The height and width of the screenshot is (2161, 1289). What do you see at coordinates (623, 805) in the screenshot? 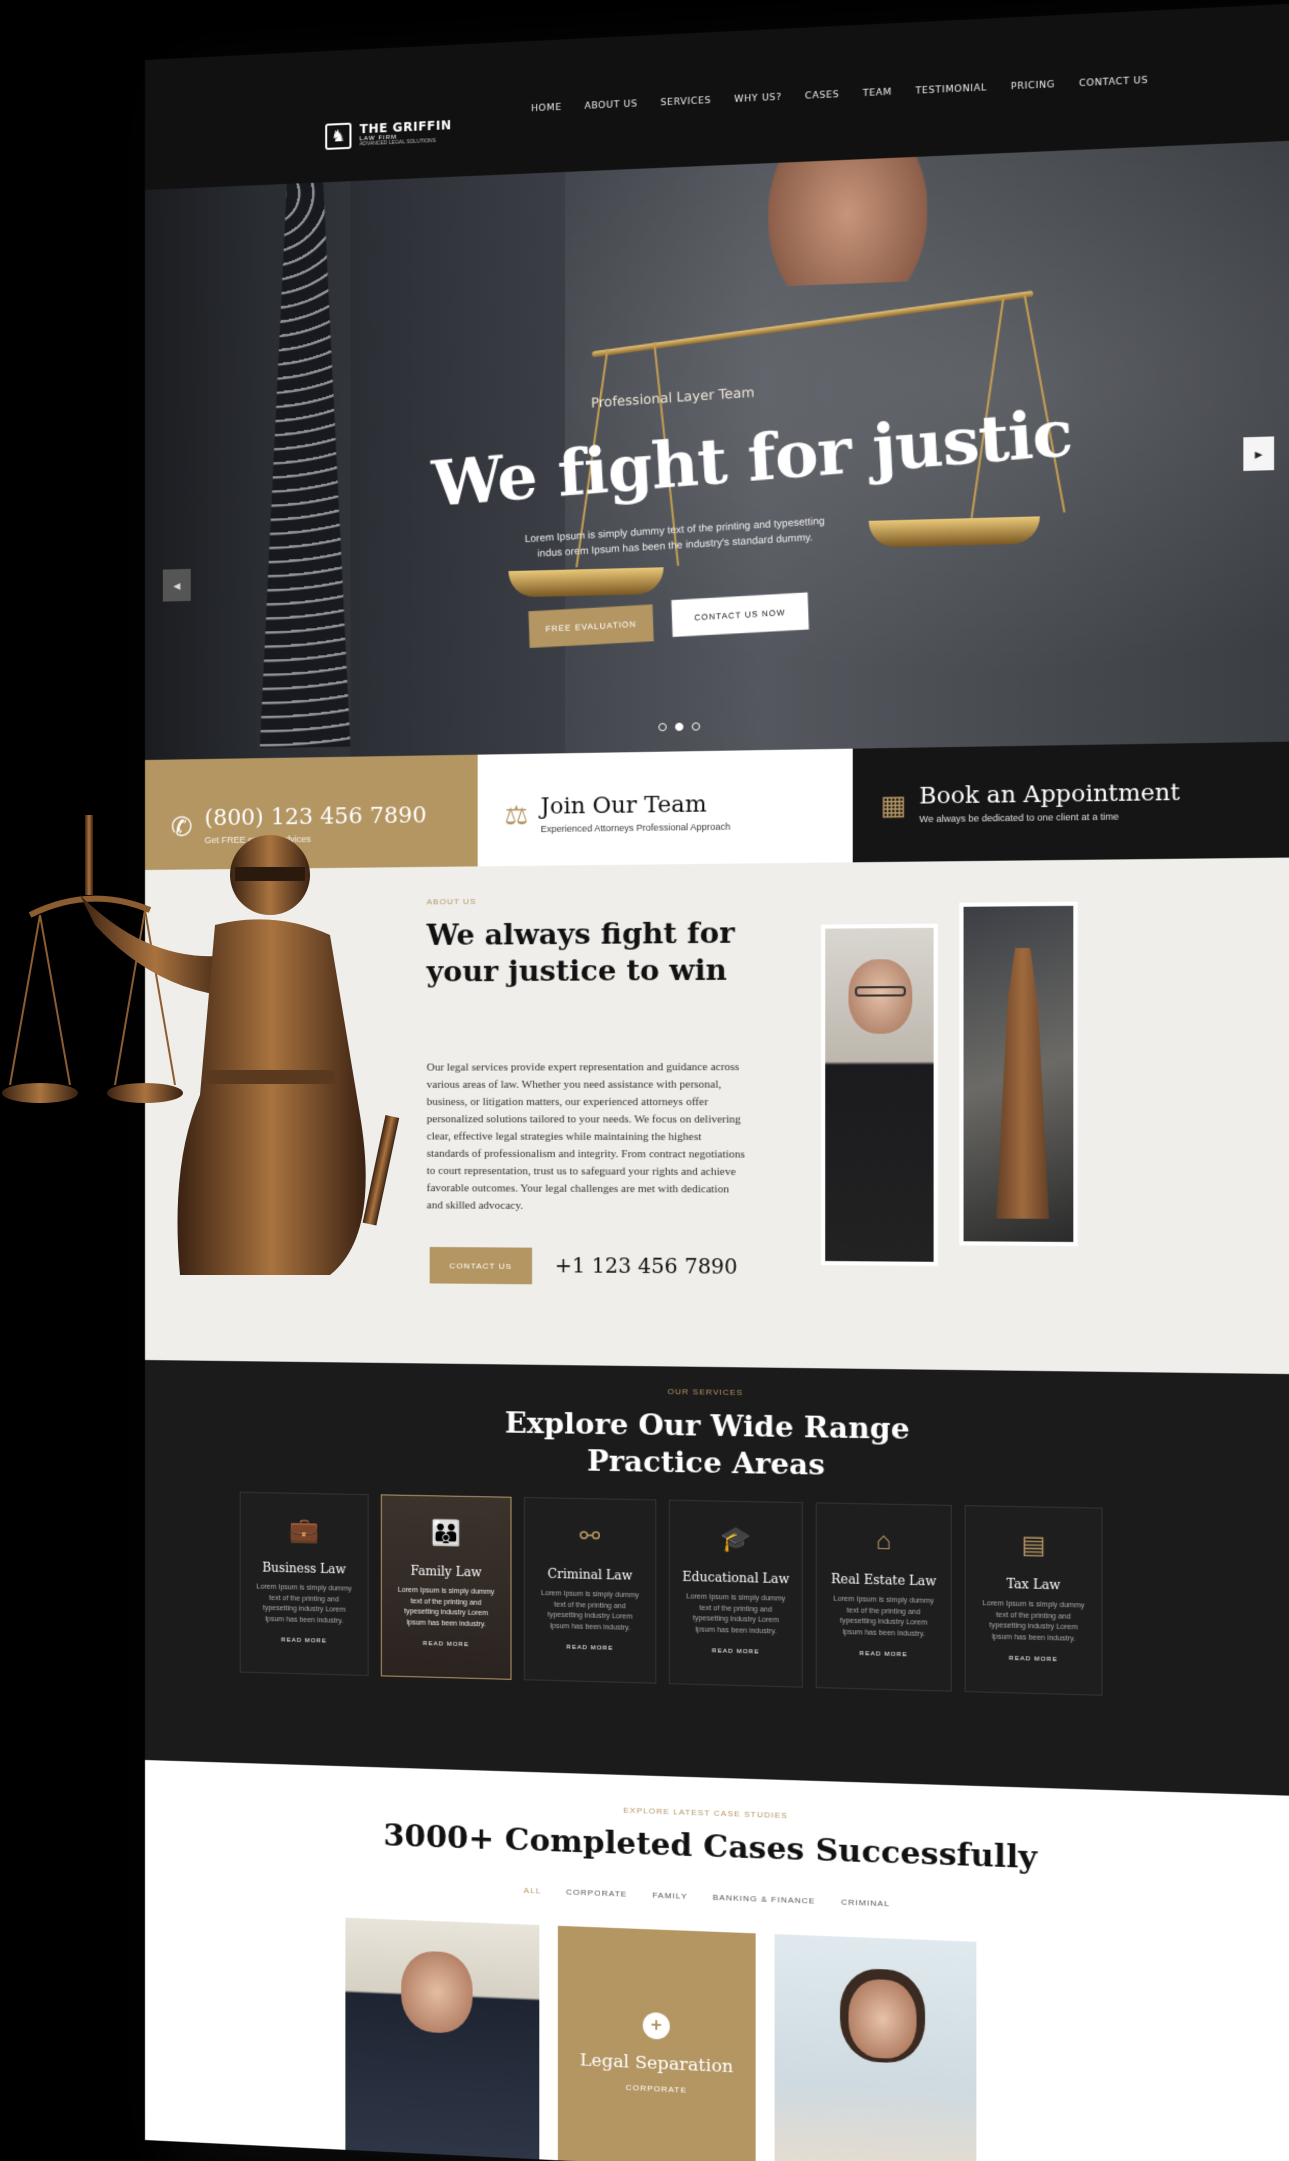
I see `join-team-title: Join Our Team` at bounding box center [623, 805].